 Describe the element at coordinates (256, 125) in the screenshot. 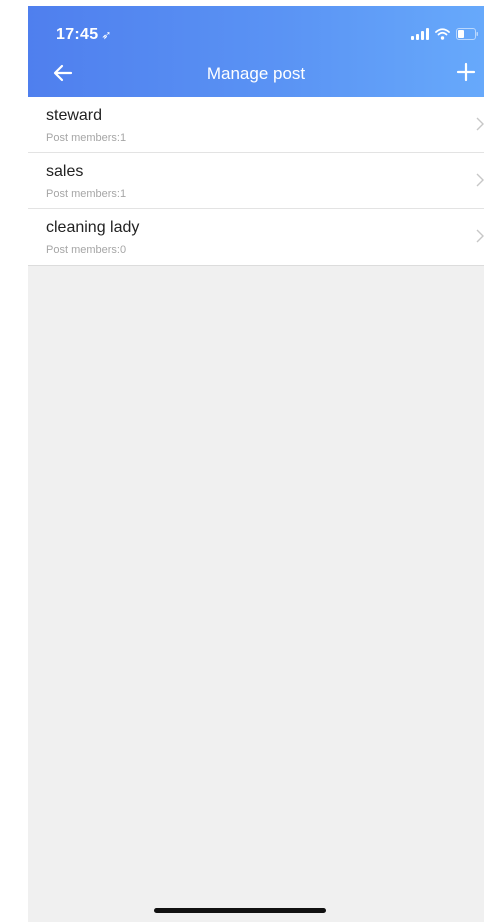

I see `post-item-steward: steward Post members:1` at that location.